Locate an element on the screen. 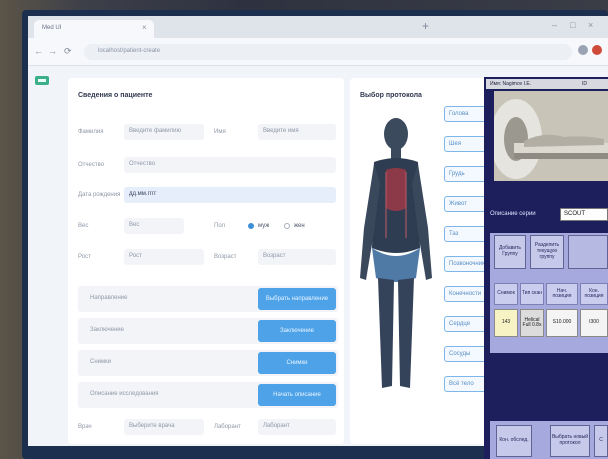 Image resolution: width=608 pixels, height=459 pixels. referral-button: Выбрать направление is located at coordinates (297, 299).